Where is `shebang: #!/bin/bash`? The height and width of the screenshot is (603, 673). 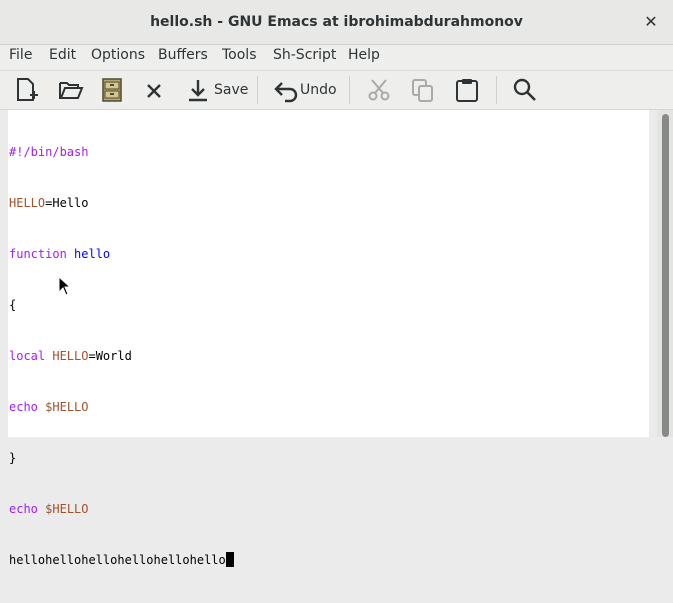
shebang: #!/bin/bash is located at coordinates (49, 152).